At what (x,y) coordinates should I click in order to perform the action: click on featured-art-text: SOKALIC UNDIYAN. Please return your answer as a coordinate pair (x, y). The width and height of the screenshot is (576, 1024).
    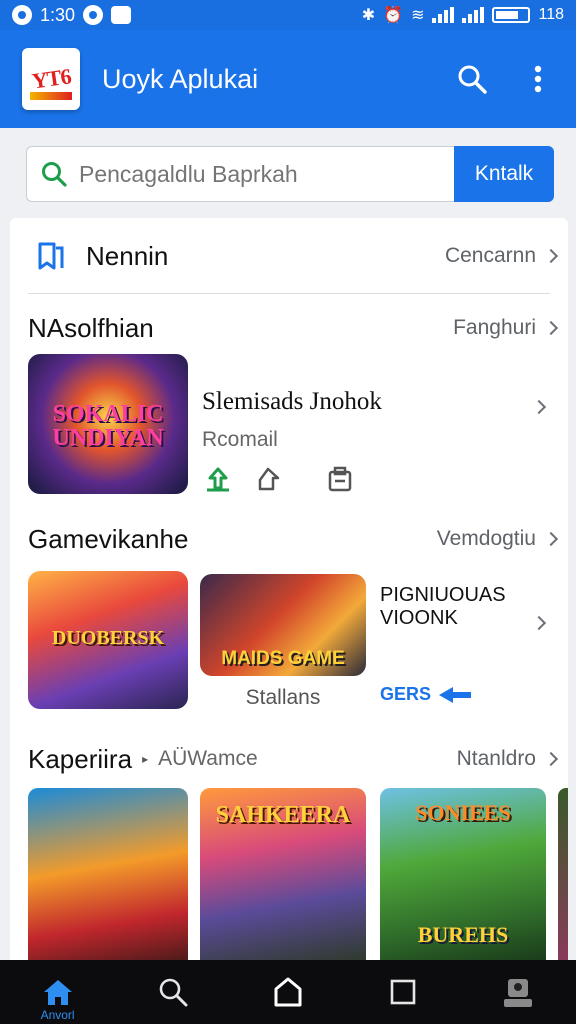
    Looking at the image, I should click on (108, 426).